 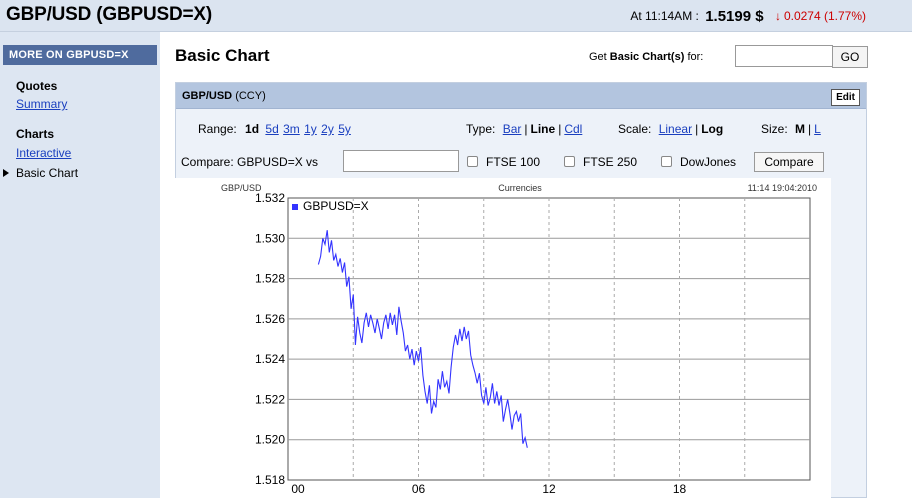 What do you see at coordinates (543, 129) in the screenshot?
I see `type-line: Line` at bounding box center [543, 129].